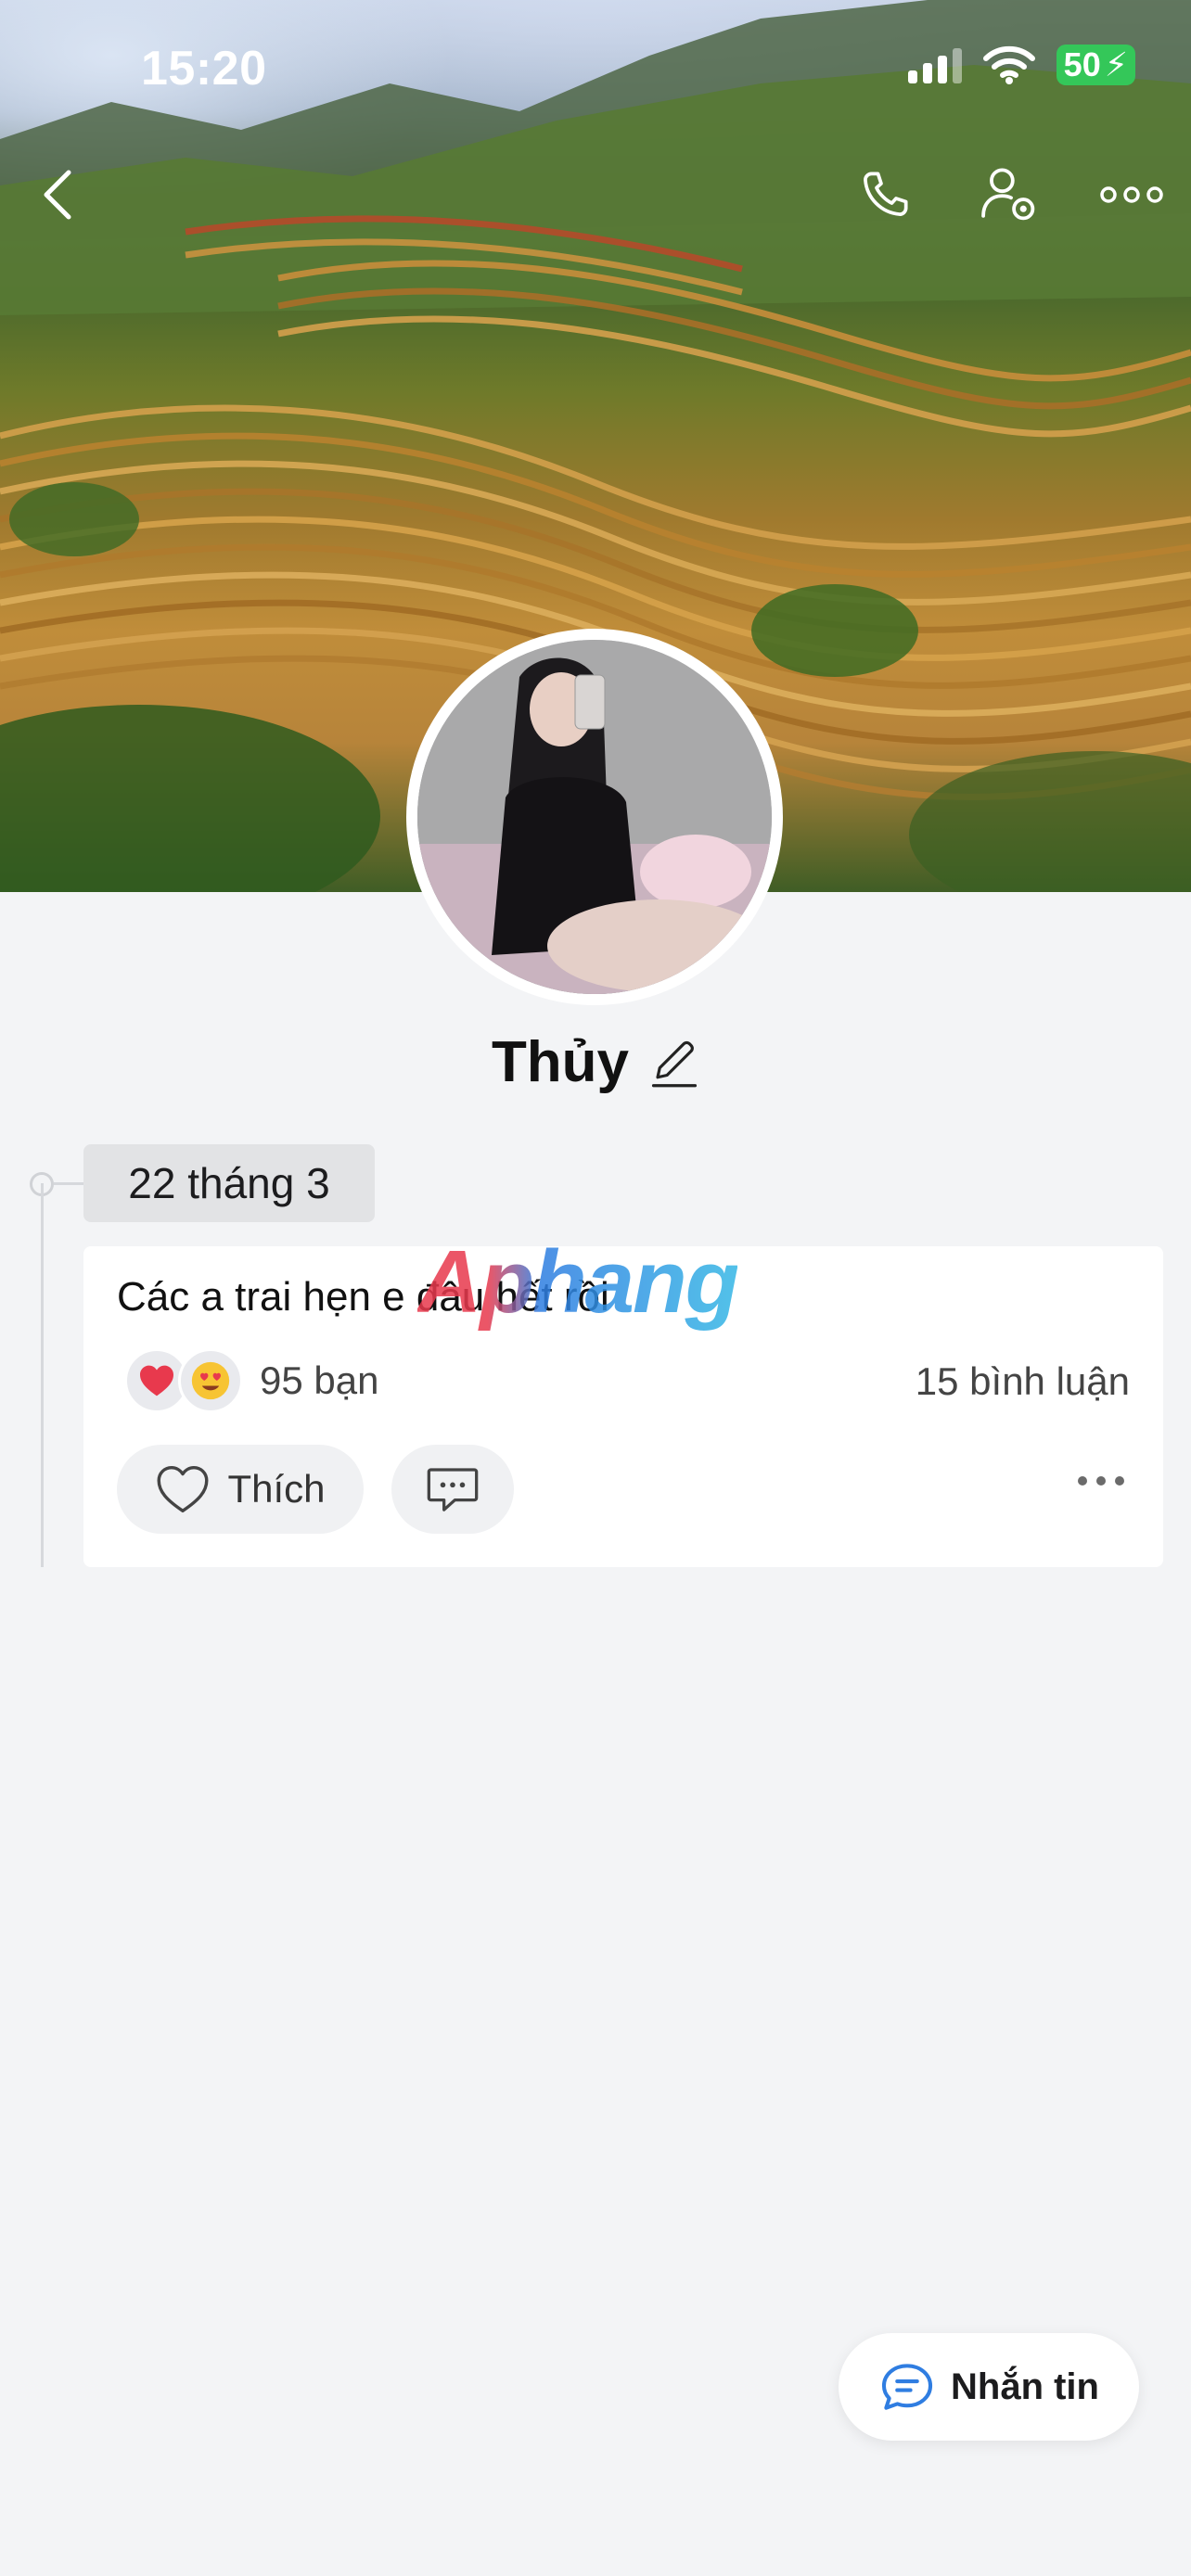  What do you see at coordinates (560, 1062) in the screenshot?
I see `profile-name: Thủy` at bounding box center [560, 1062].